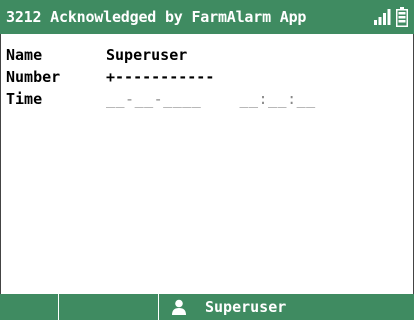 Image resolution: width=414 pixels, height=320 pixels. Describe the element at coordinates (211, 99) in the screenshot. I see `time-value: __-__-____ __:__:__` at that location.